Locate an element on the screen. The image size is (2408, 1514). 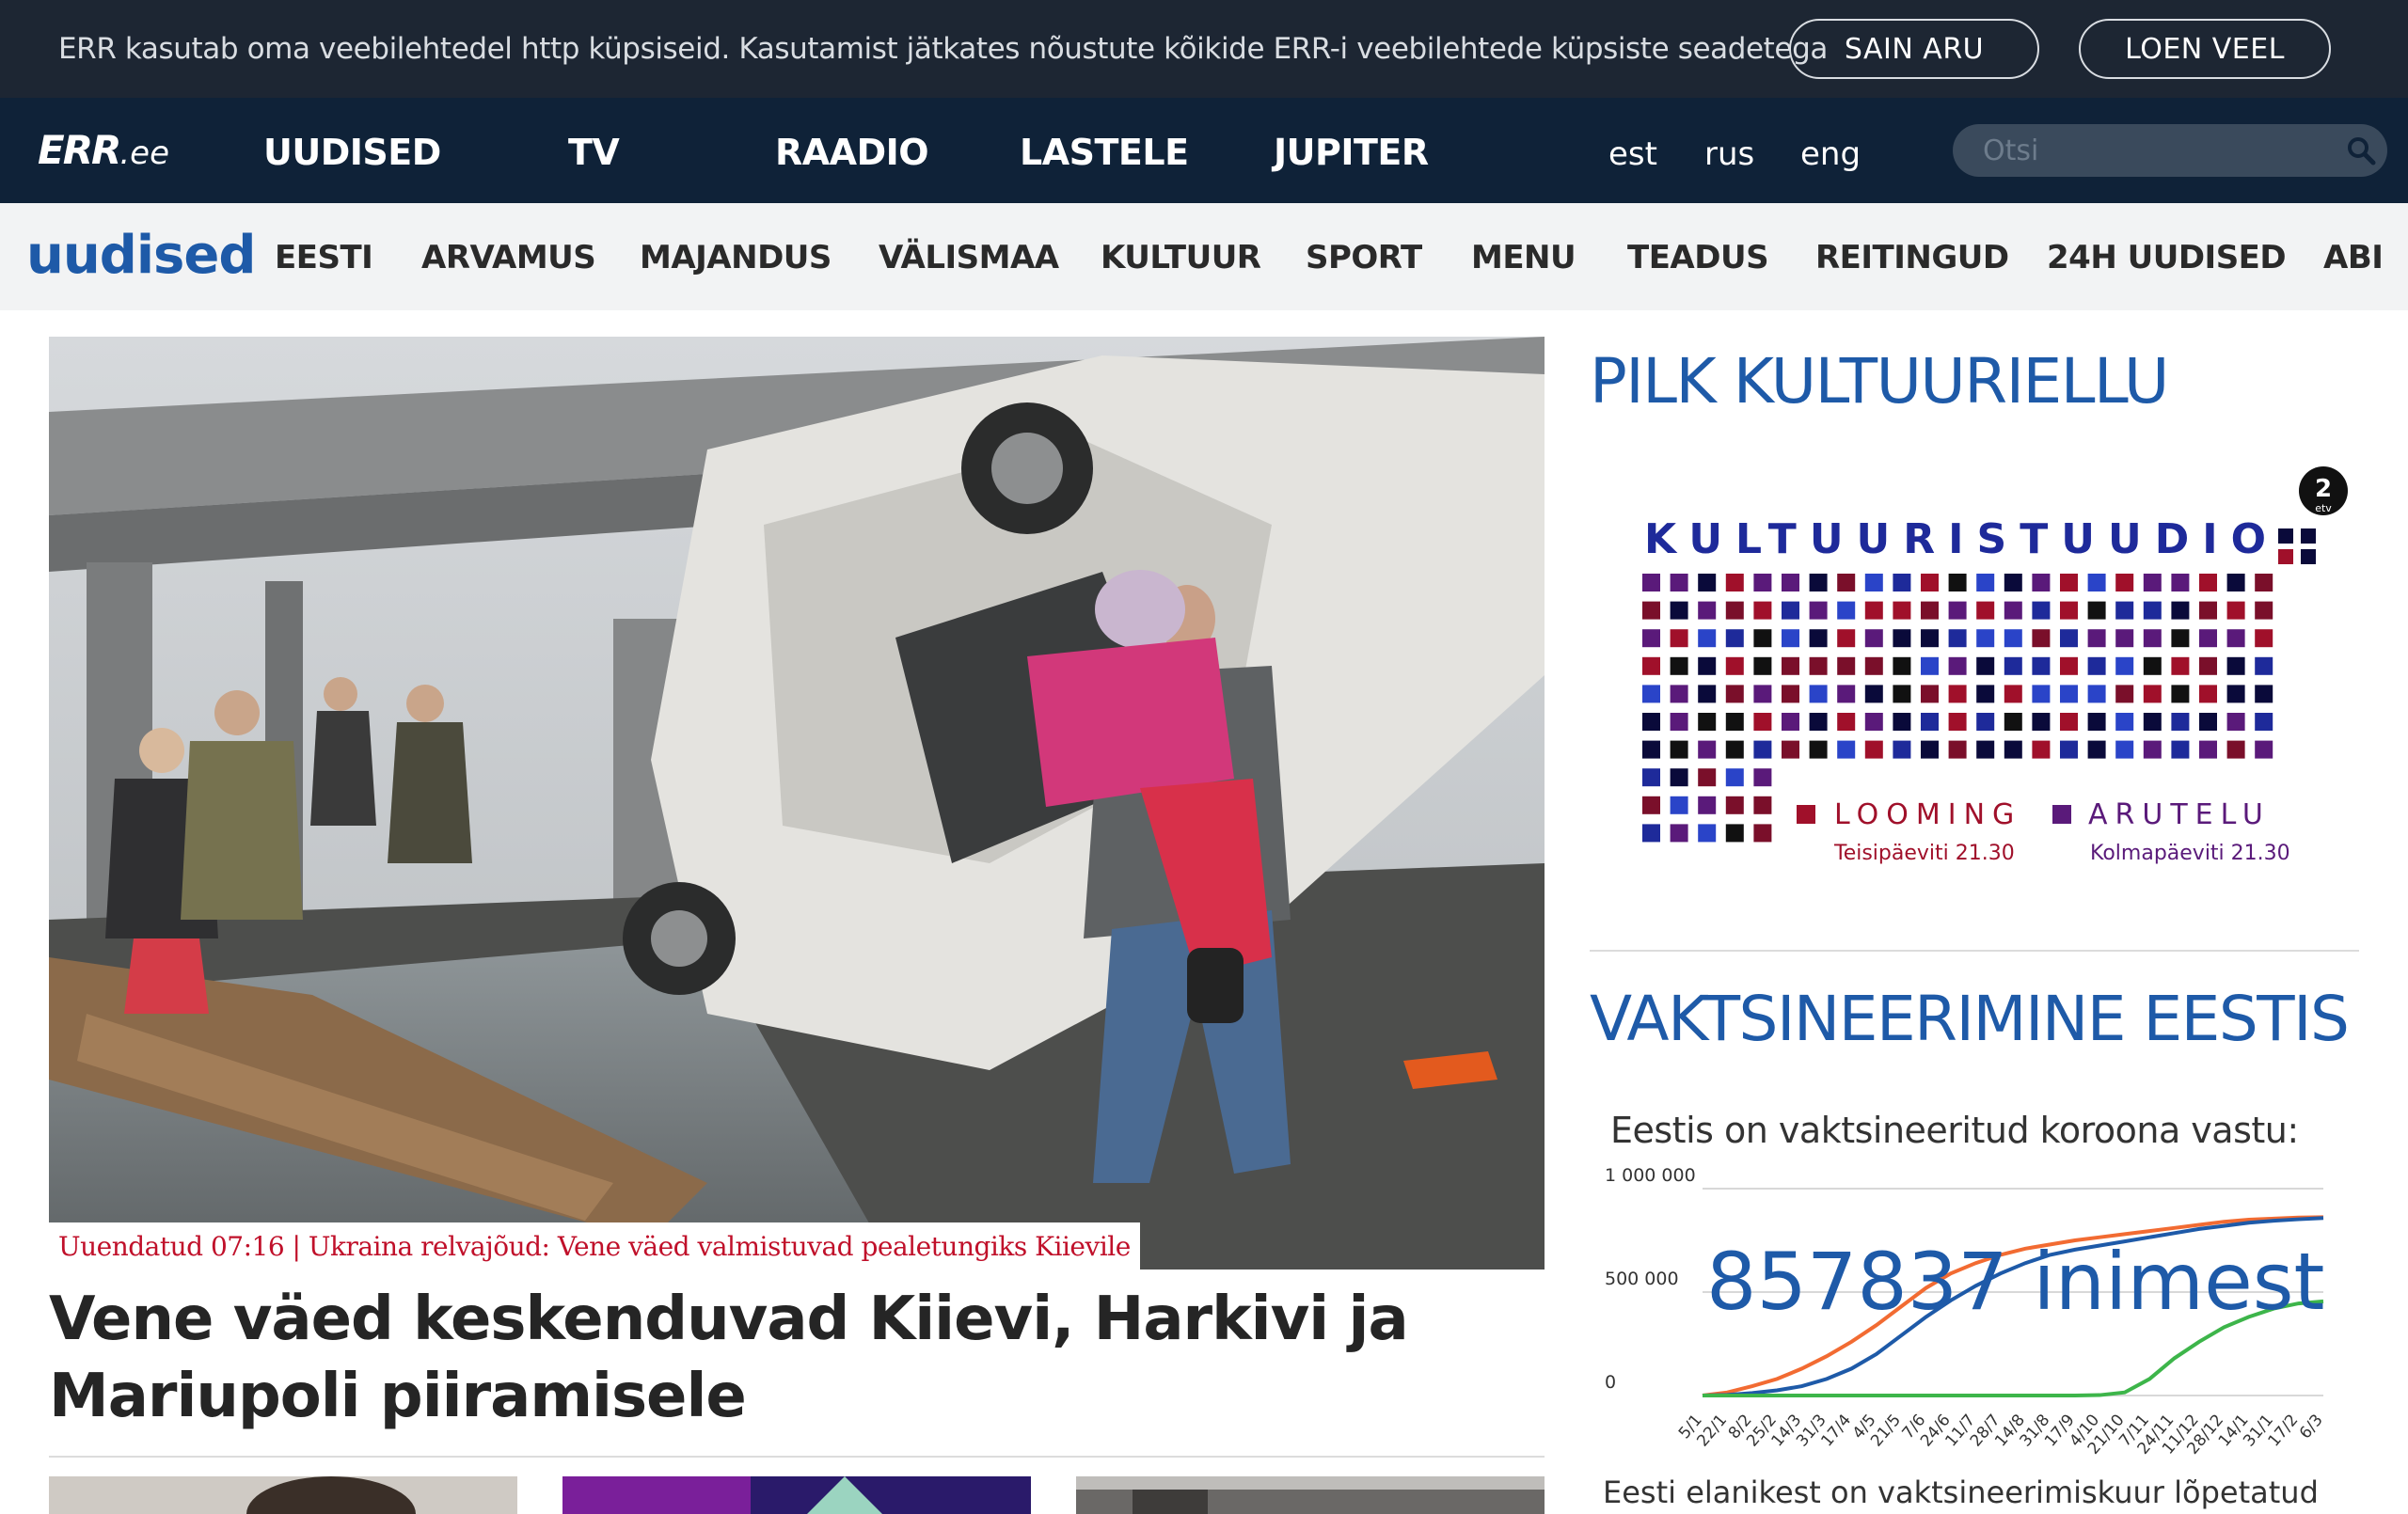
lang-eng: eng is located at coordinates (1831, 154).